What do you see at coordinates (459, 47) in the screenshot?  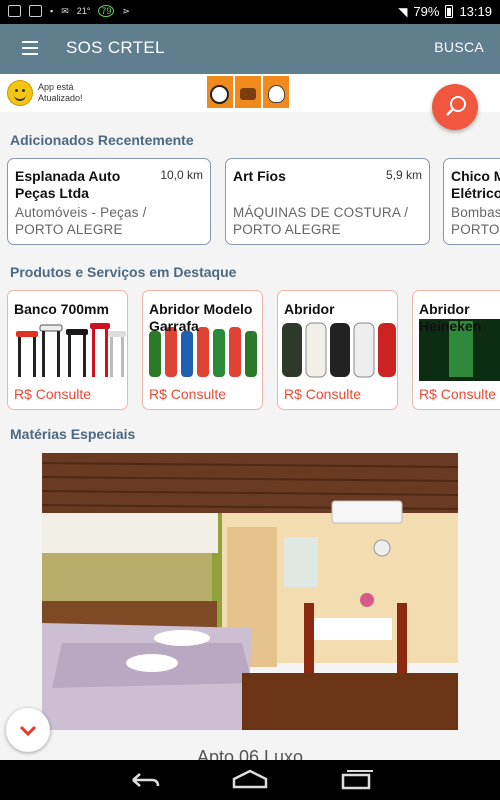 I see `search-button: BUSCA` at bounding box center [459, 47].